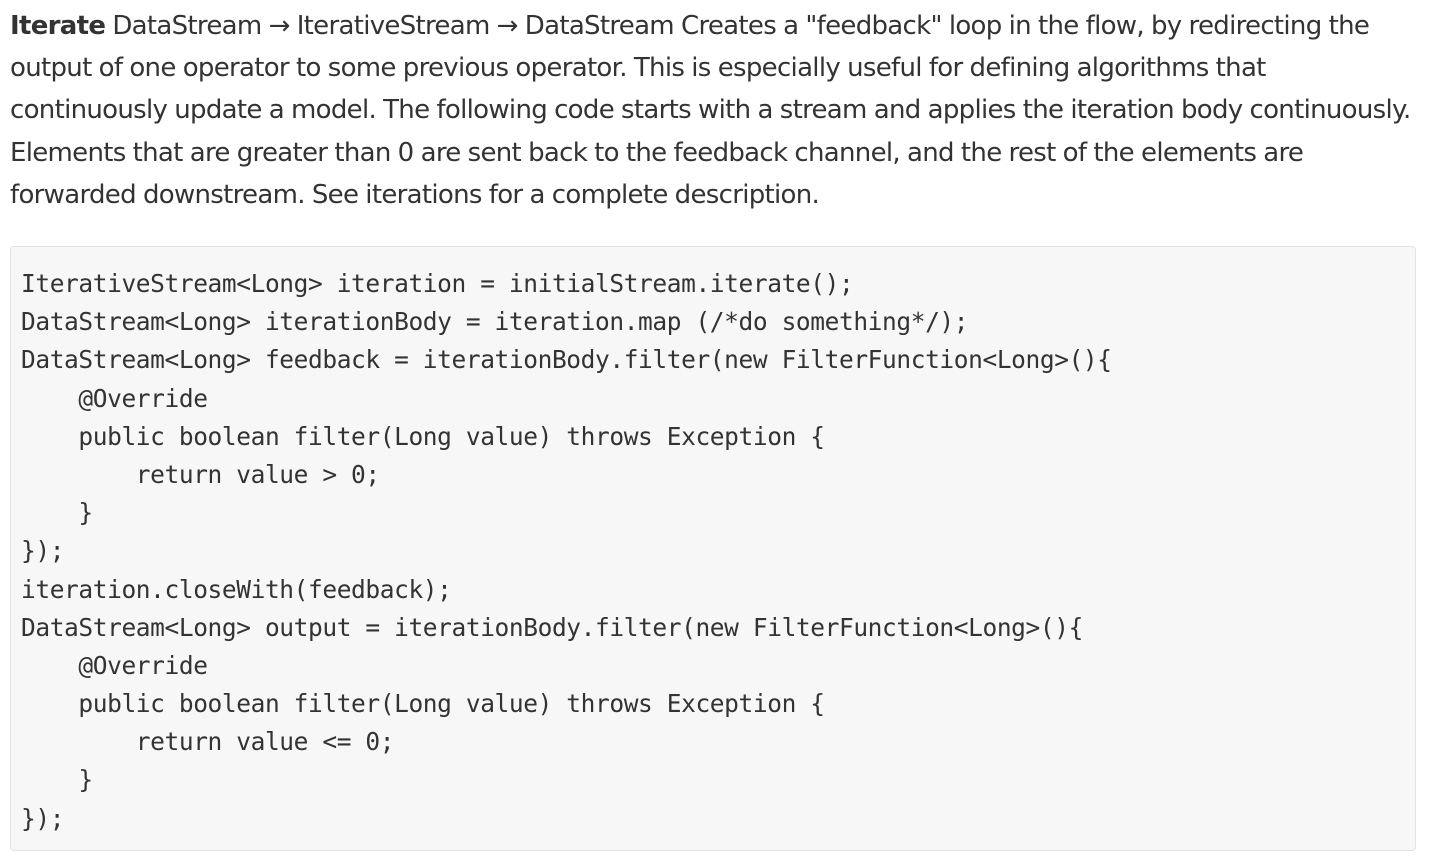  What do you see at coordinates (236, 589) in the screenshot?
I see `code-line: iteration.closeWith(feedback);` at bounding box center [236, 589].